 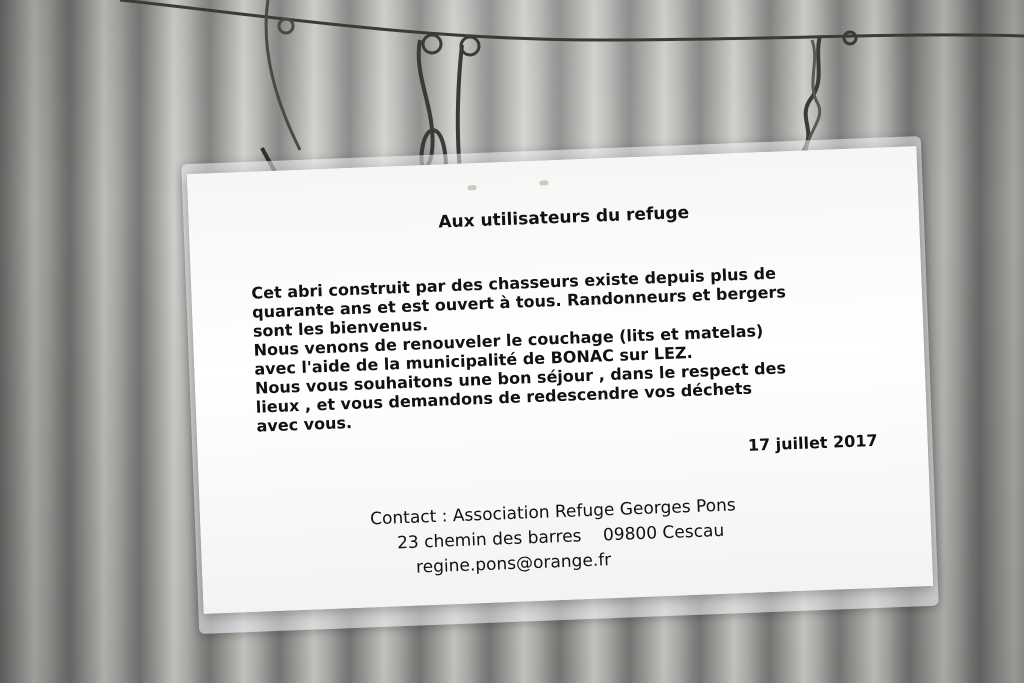 What do you see at coordinates (812, 442) in the screenshot?
I see `notice-date: 17 juillet 2017` at bounding box center [812, 442].